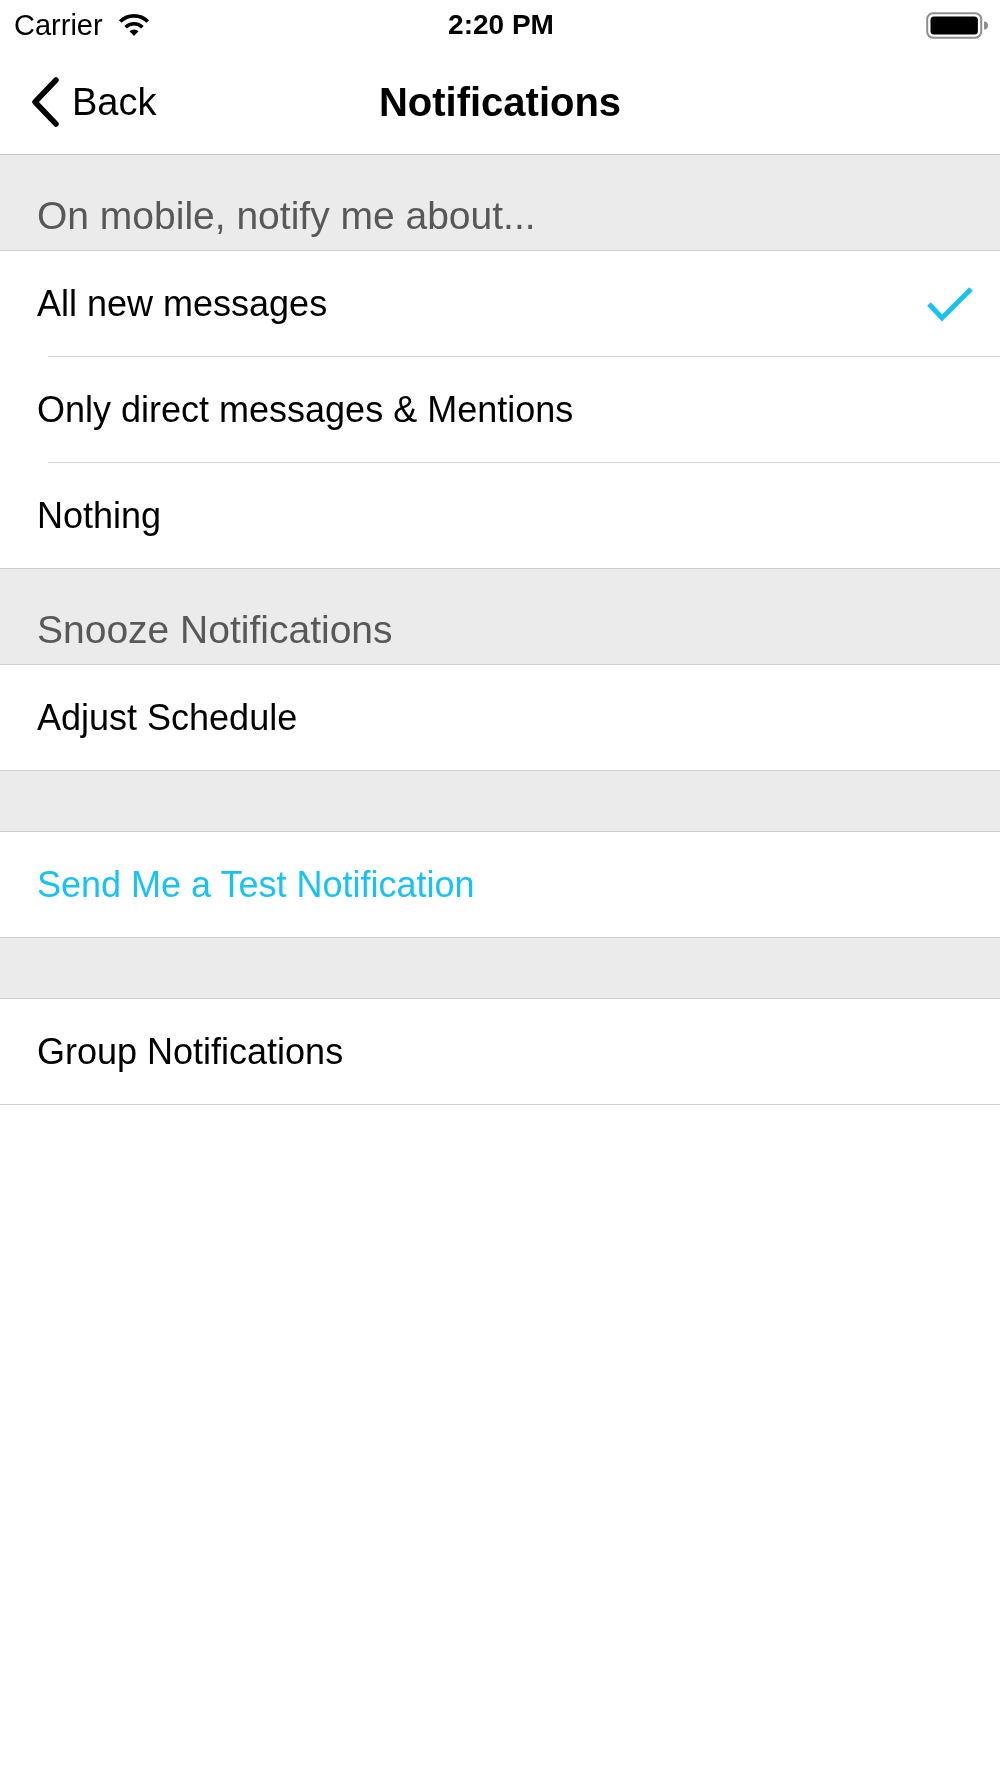  I want to click on screen-title: Notifications, so click(500, 102).